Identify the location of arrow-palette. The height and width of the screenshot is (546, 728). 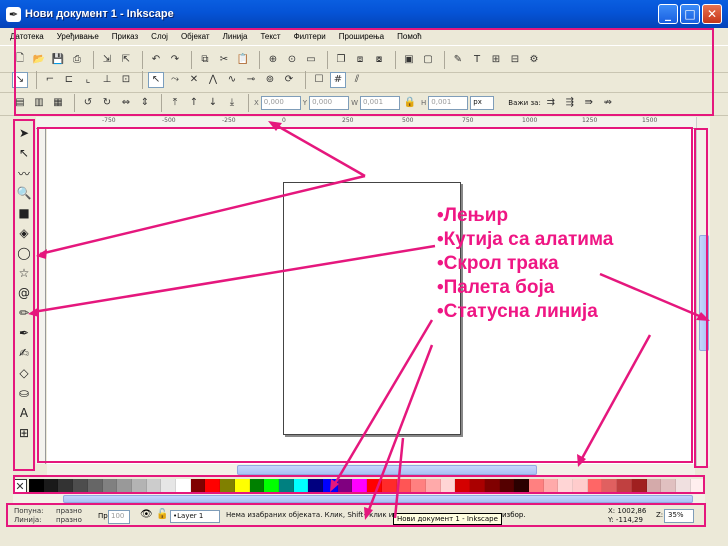
(382, 403).